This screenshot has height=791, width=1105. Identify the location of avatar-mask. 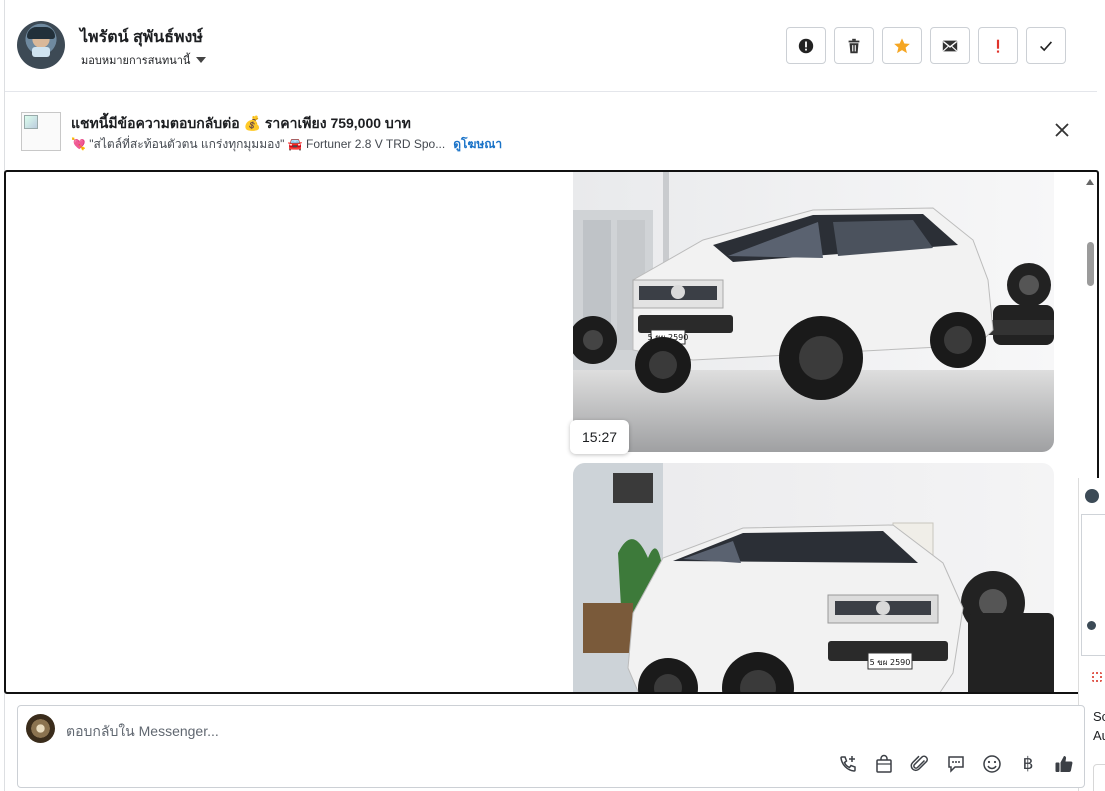
(41, 52).